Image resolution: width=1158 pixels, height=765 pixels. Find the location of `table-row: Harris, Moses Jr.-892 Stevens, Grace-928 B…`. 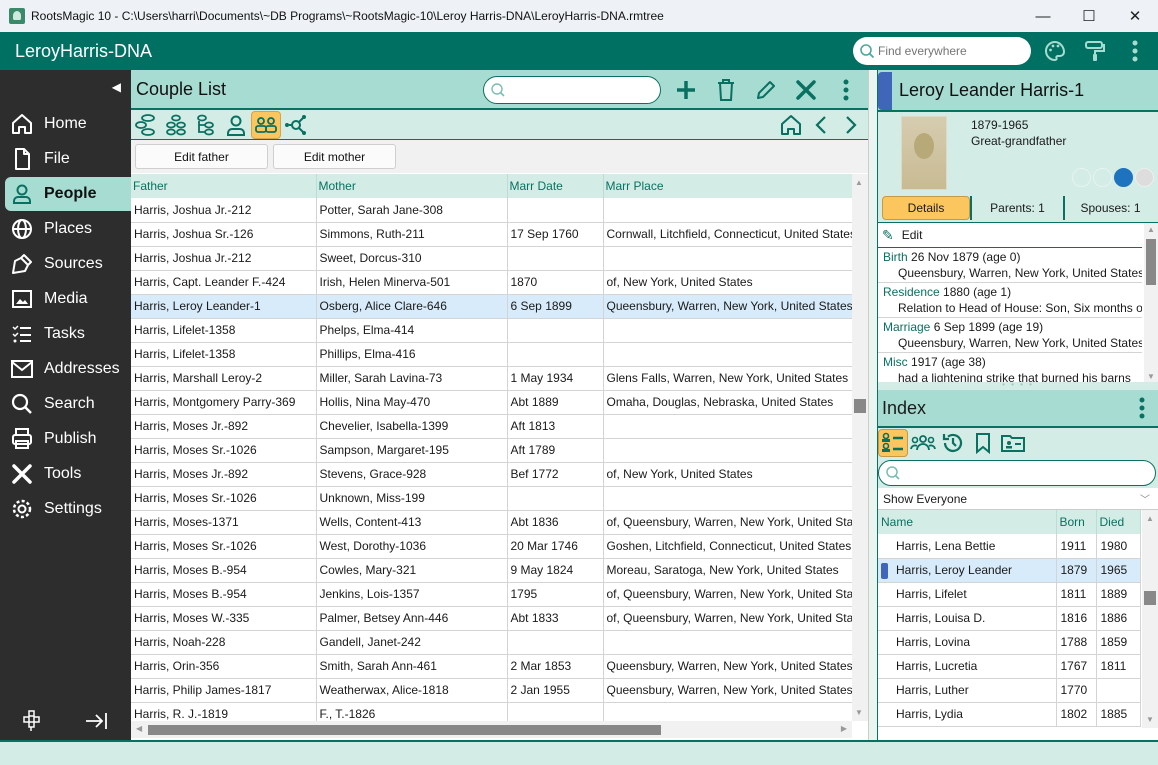

table-row: Harris, Moses Jr.-892 Stevens, Grace-928 B… is located at coordinates (491, 474).